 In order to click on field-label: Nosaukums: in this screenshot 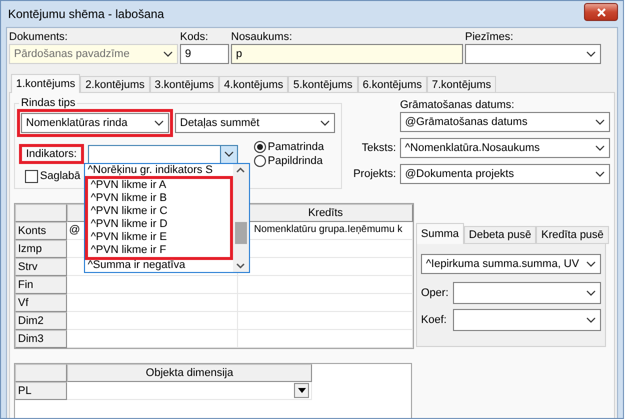, I will do `click(262, 37)`.